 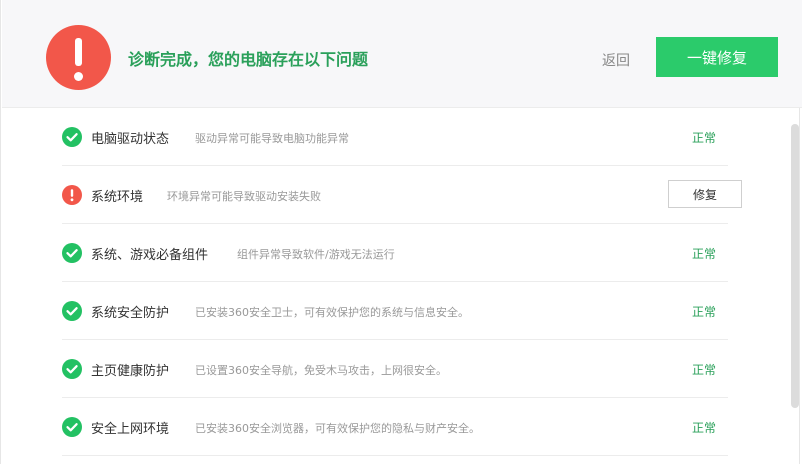 What do you see at coordinates (78, 57) in the screenshot?
I see `alert-exclamation-icon` at bounding box center [78, 57].